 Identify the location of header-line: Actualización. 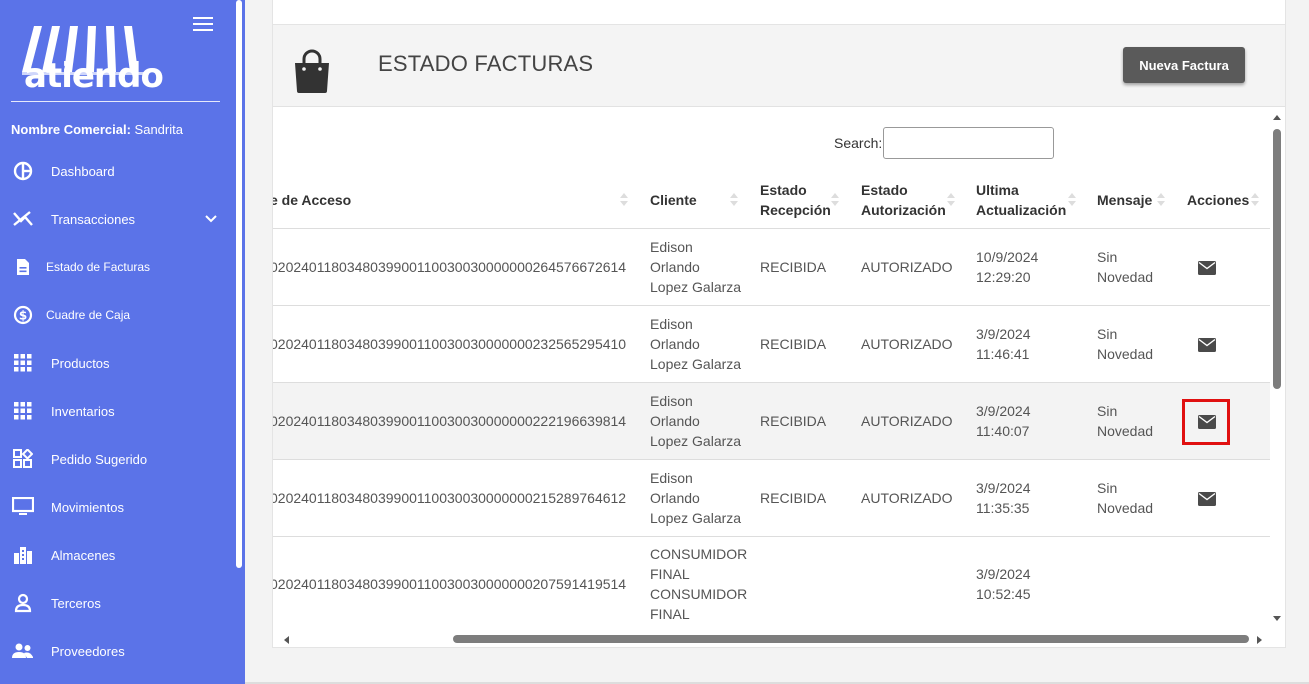
(1021, 210).